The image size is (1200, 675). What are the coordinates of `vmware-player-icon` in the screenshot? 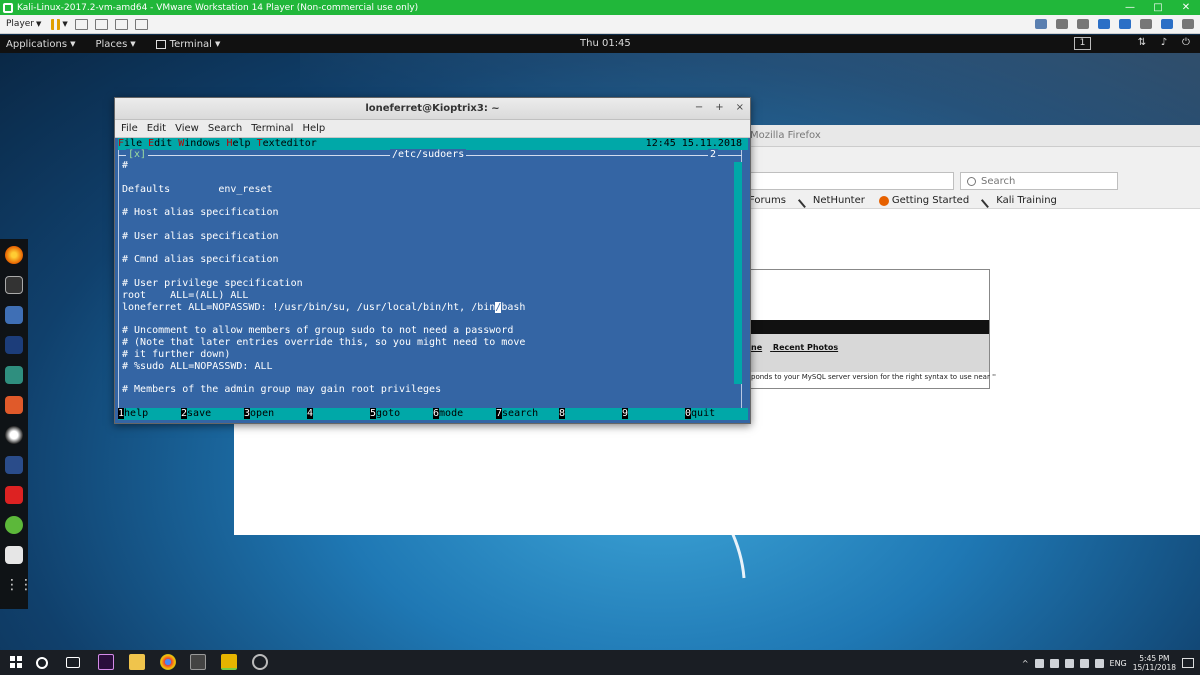 It's located at (229, 662).